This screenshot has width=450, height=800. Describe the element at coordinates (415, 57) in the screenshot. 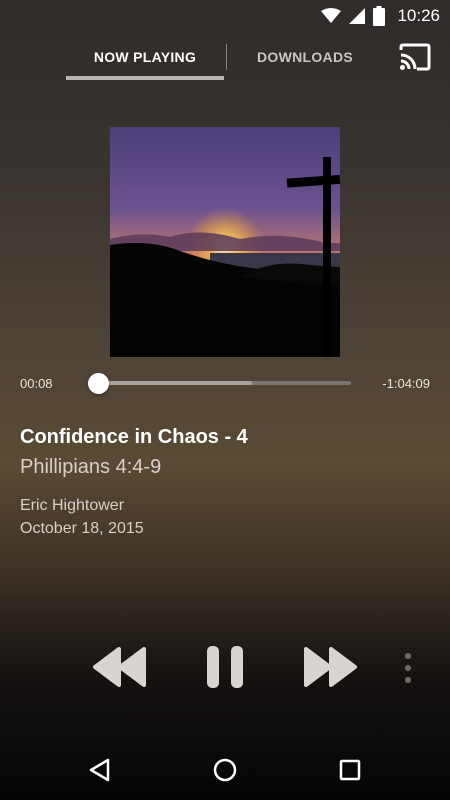

I see `cast-icon` at that location.